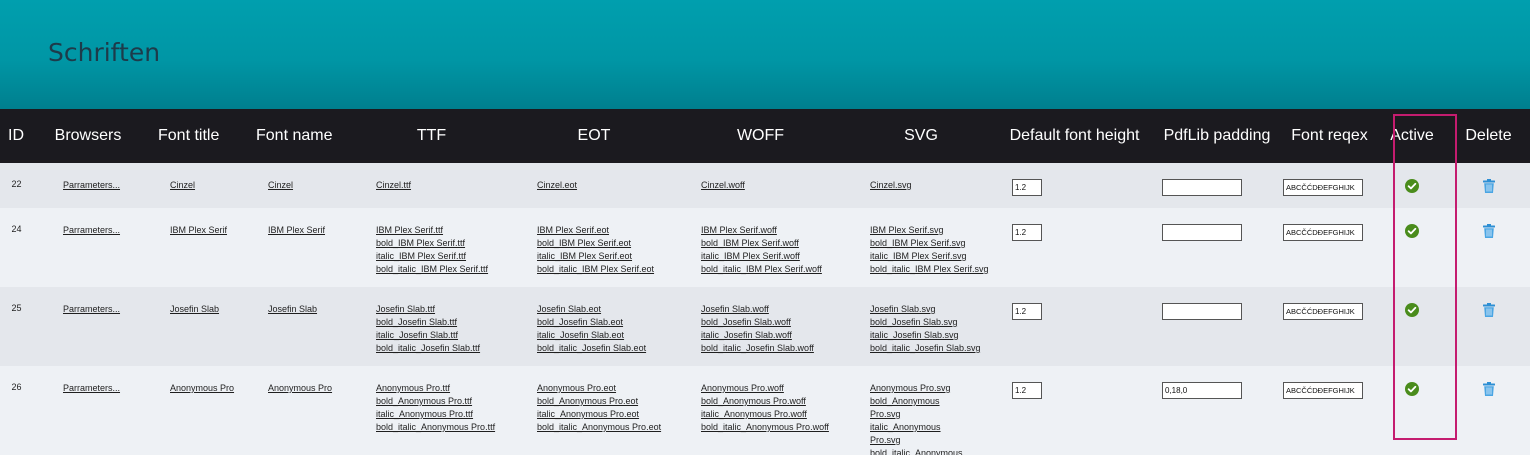 This screenshot has width=1530, height=455. What do you see at coordinates (205, 185) in the screenshot?
I see `font-title-link: Cinzel` at bounding box center [205, 185].